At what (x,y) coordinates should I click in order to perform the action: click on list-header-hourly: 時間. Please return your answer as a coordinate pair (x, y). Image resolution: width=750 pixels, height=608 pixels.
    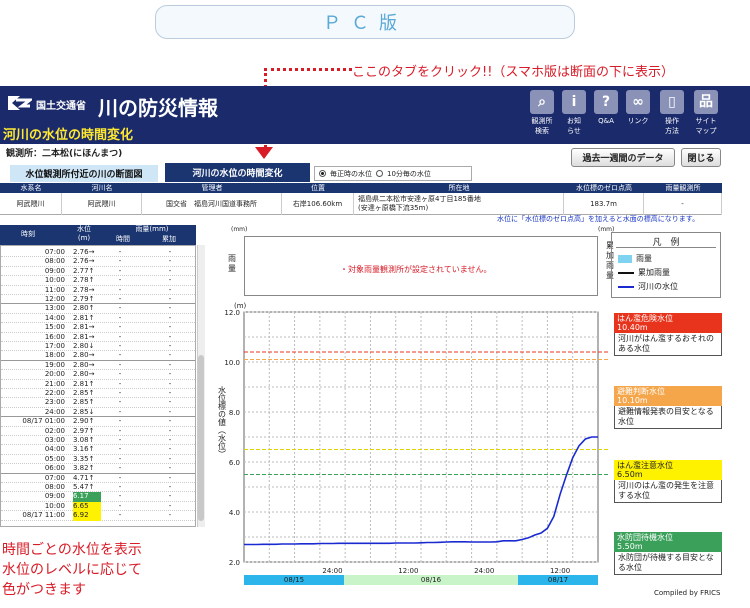
    Looking at the image, I should click on (123, 239).